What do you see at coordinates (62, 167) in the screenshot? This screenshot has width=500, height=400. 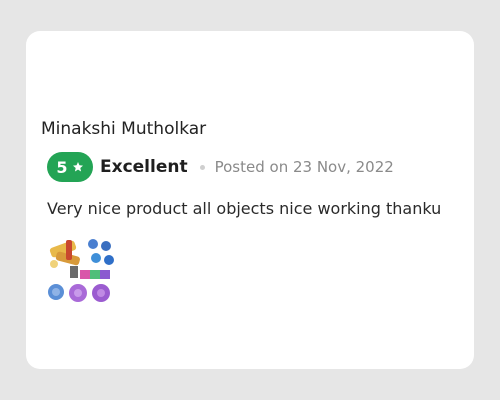 I see `rating-value: 5` at bounding box center [62, 167].